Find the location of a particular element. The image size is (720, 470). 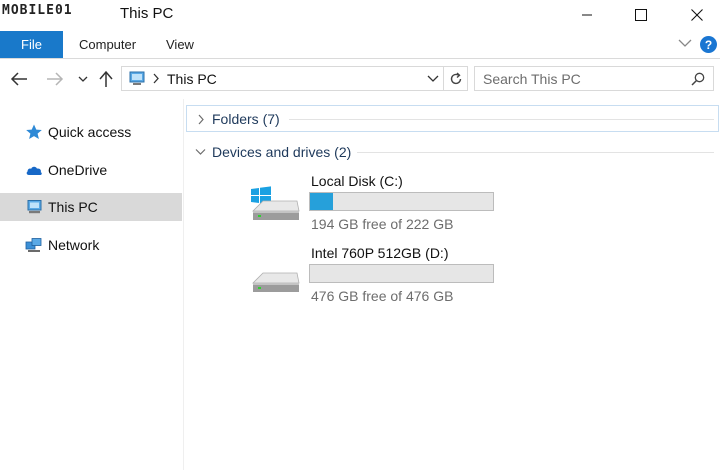

drive-icon is located at coordinates (276, 282).